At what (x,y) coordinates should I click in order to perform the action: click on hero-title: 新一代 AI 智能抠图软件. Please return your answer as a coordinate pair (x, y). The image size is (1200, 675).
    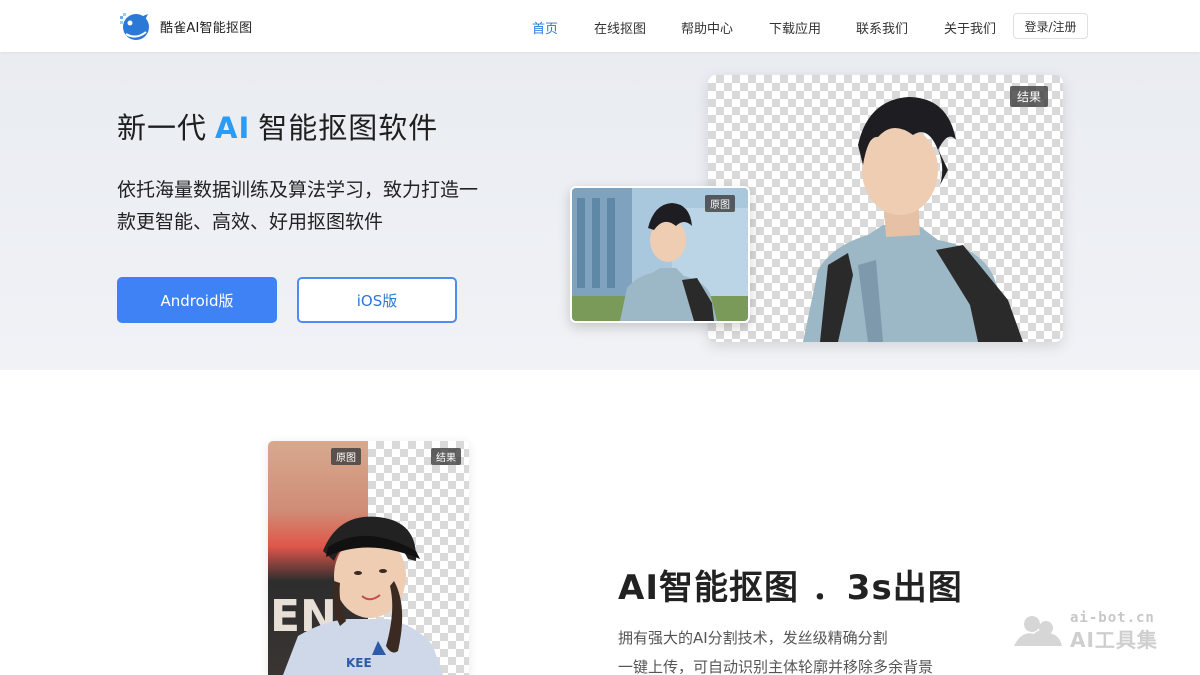
    Looking at the image, I should click on (277, 126).